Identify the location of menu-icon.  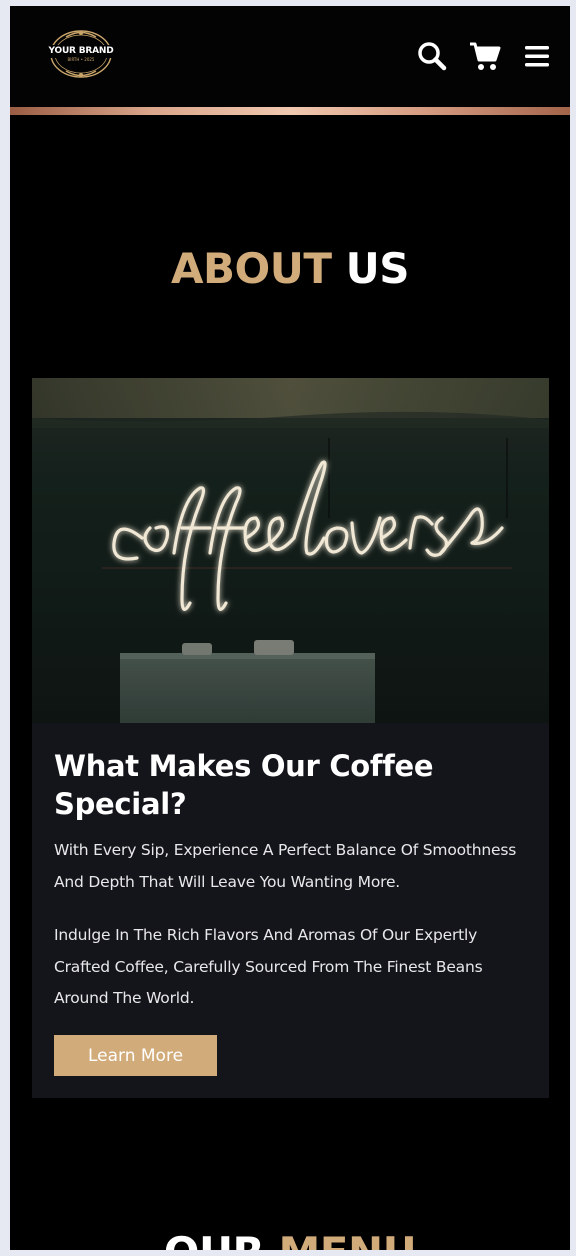
(538, 56).